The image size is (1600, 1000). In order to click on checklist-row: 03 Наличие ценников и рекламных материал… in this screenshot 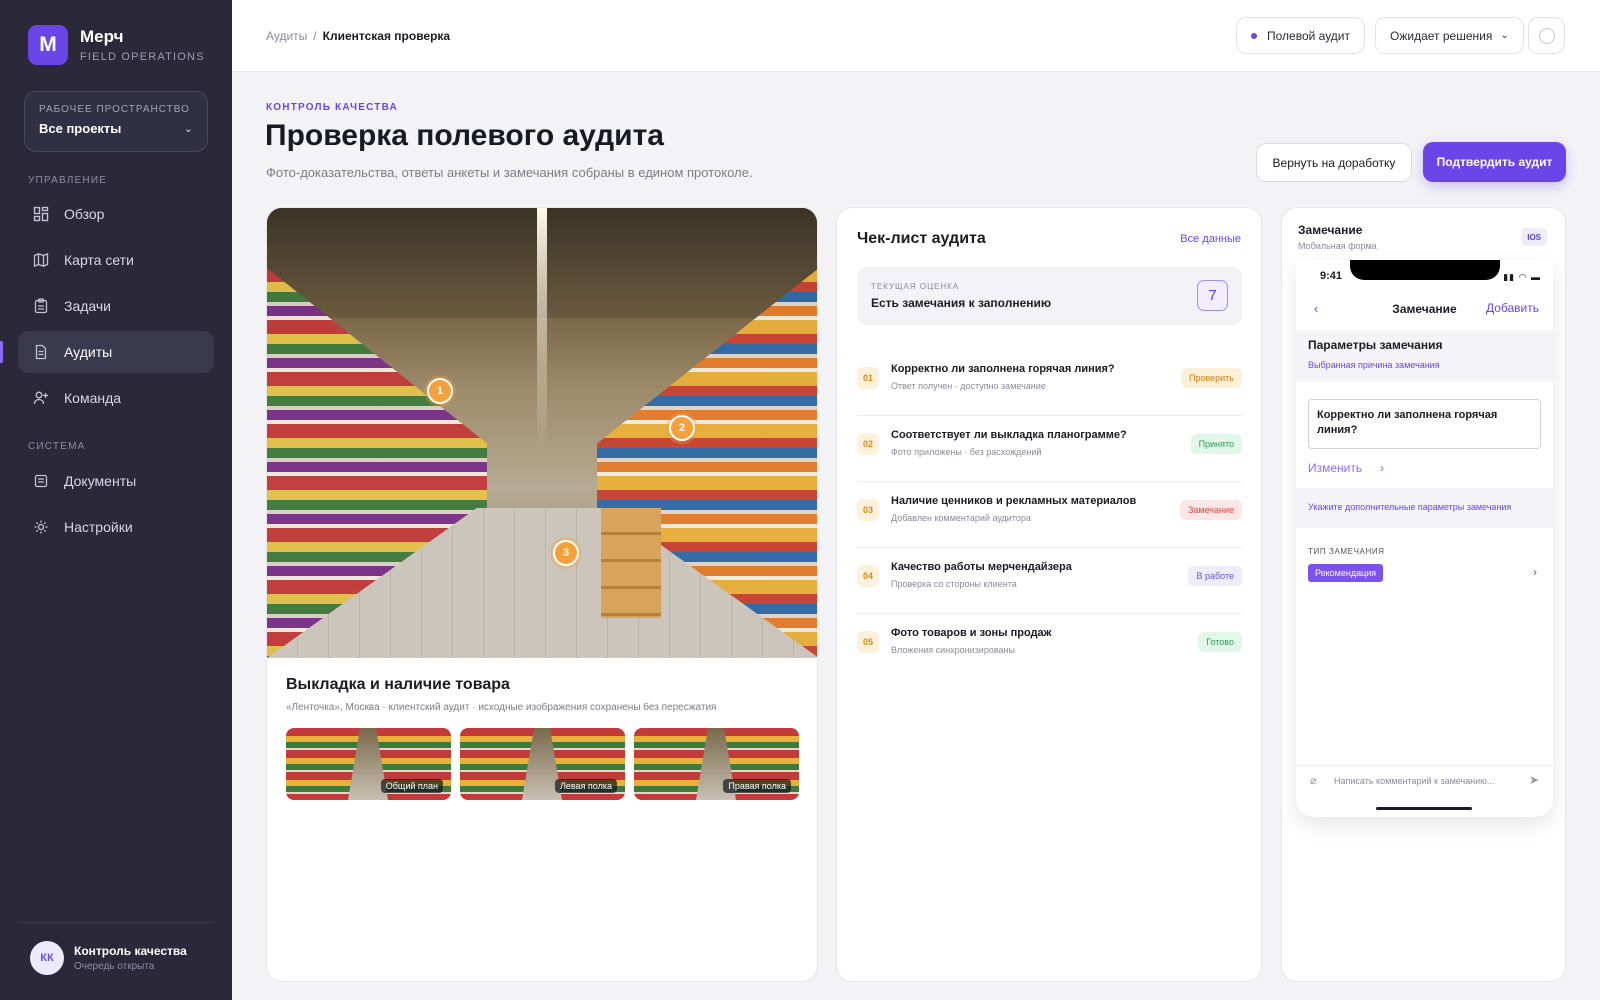, I will do `click(1049, 515)`.